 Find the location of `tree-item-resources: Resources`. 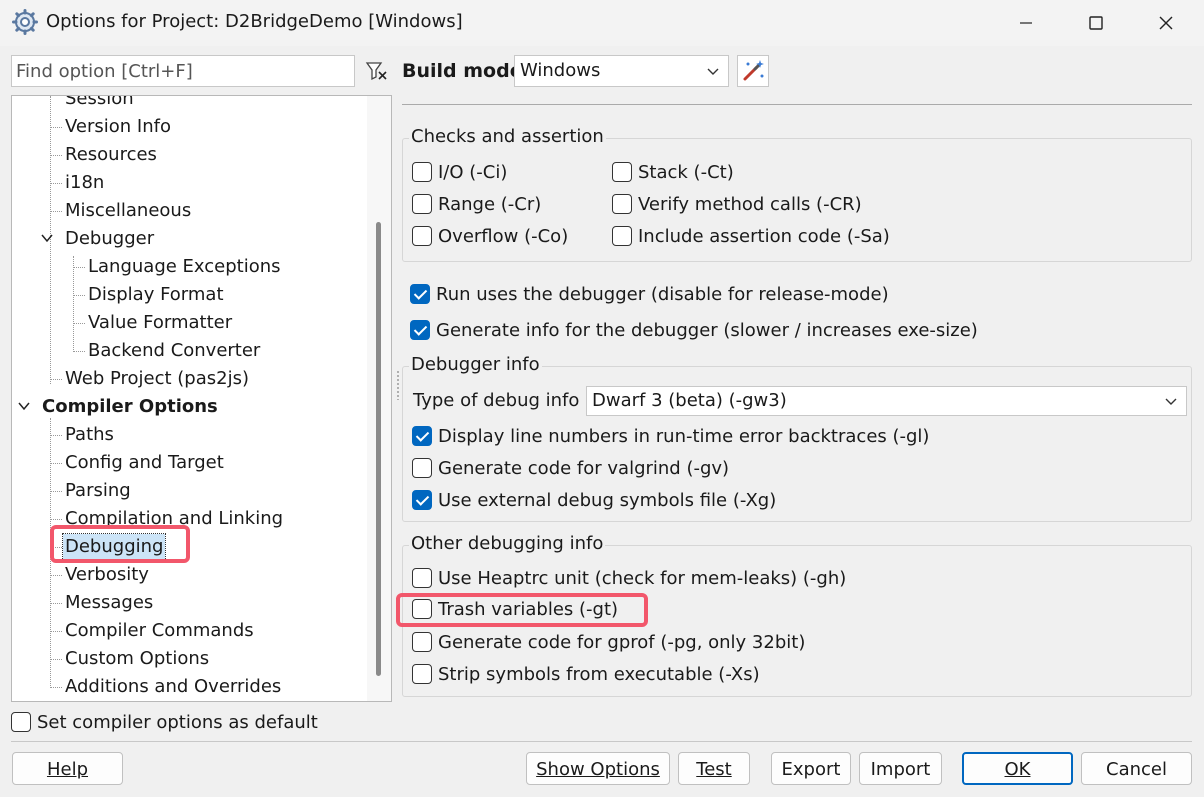

tree-item-resources: Resources is located at coordinates (111, 155).